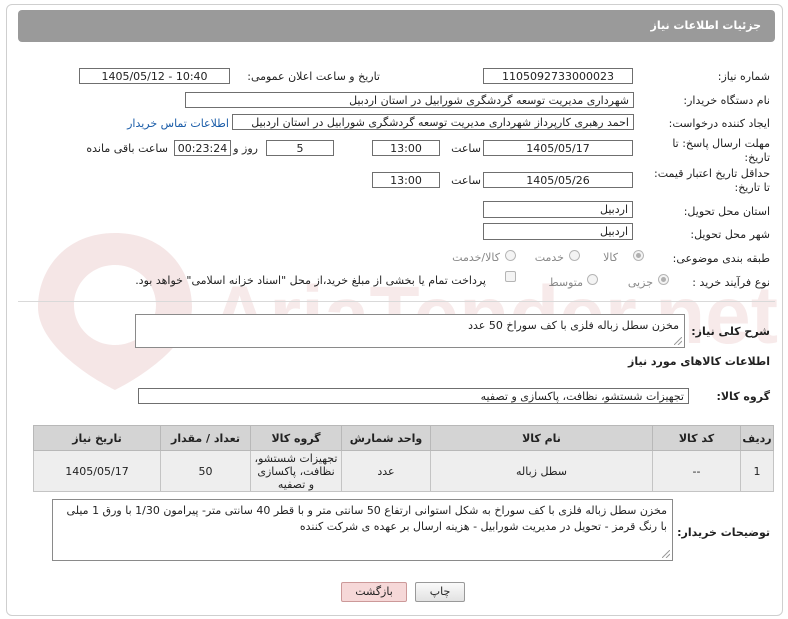 This screenshot has height=619, width=788. I want to click on col-header-name: نام کالا, so click(541, 438).